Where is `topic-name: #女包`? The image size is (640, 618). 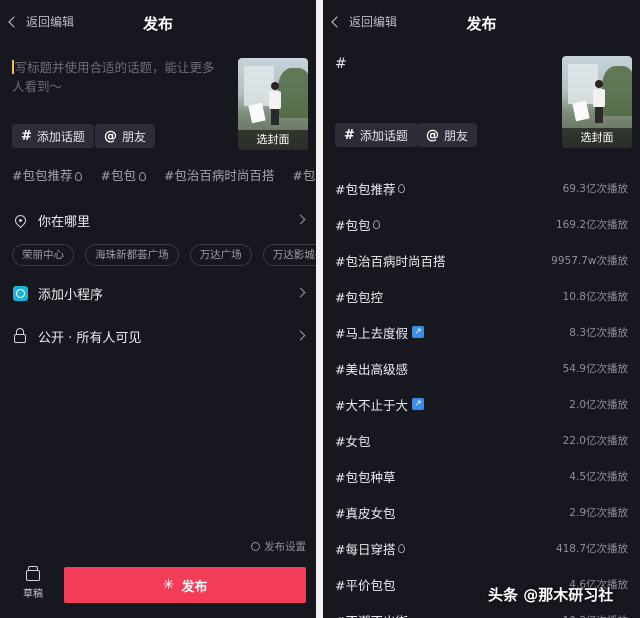 topic-name: #女包 is located at coordinates (353, 441).